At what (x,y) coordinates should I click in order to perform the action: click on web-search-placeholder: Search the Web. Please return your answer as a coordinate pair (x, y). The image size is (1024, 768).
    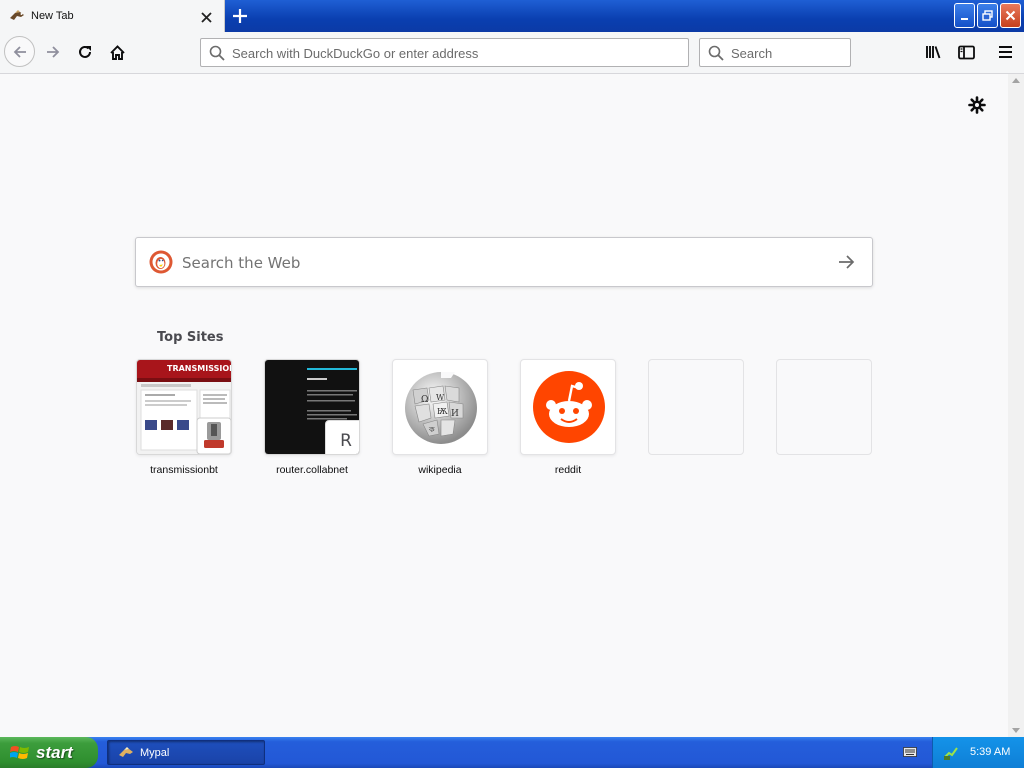
    Looking at the image, I should click on (241, 263).